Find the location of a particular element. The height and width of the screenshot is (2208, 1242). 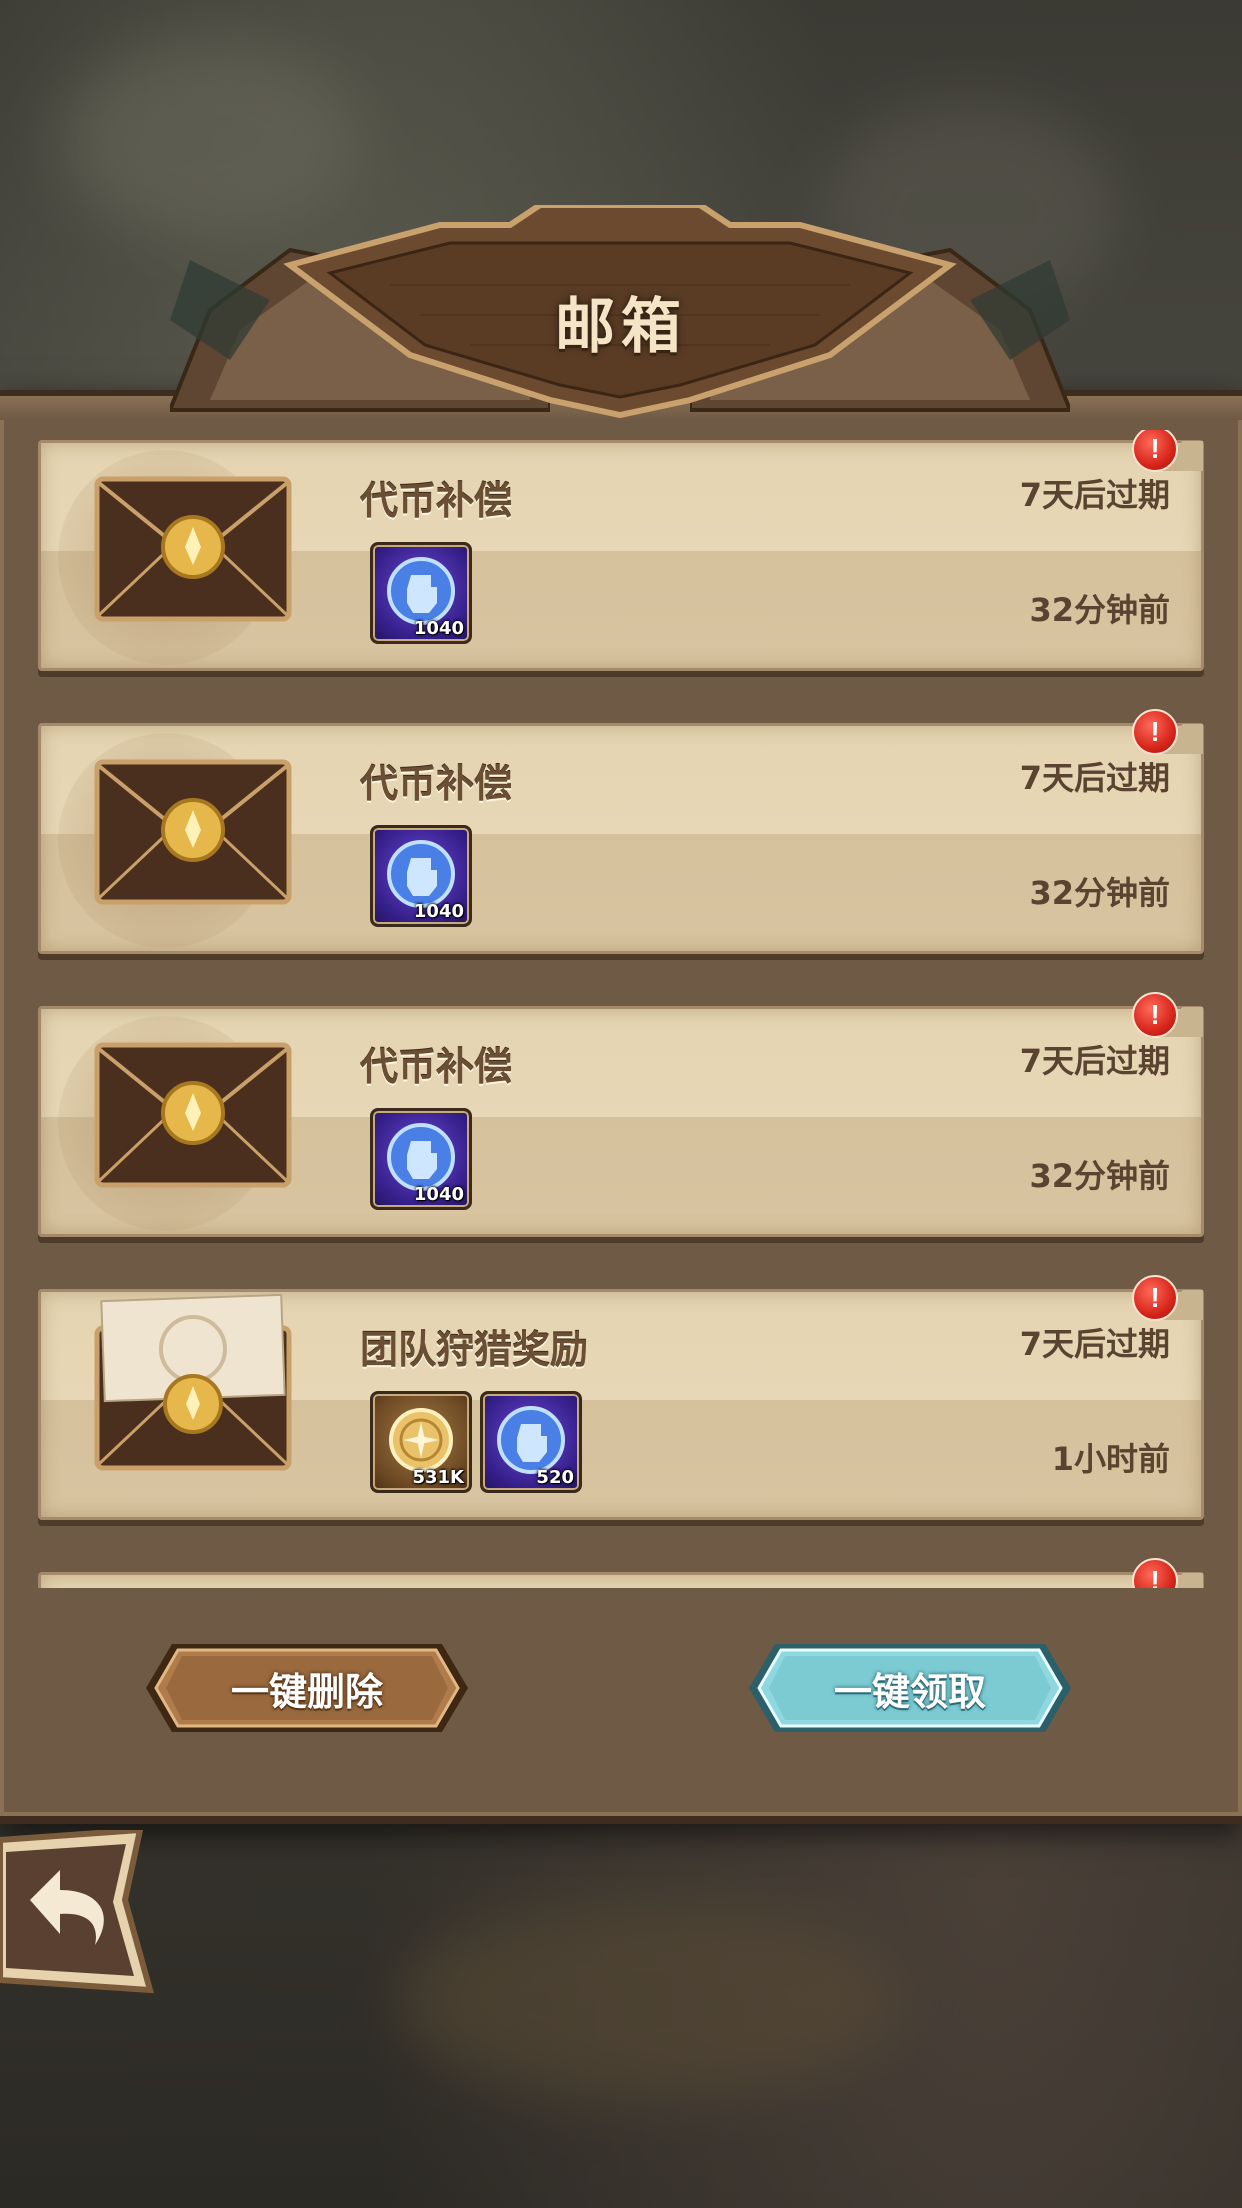

delete-all-label: 一键删除 is located at coordinates (306, 1691).